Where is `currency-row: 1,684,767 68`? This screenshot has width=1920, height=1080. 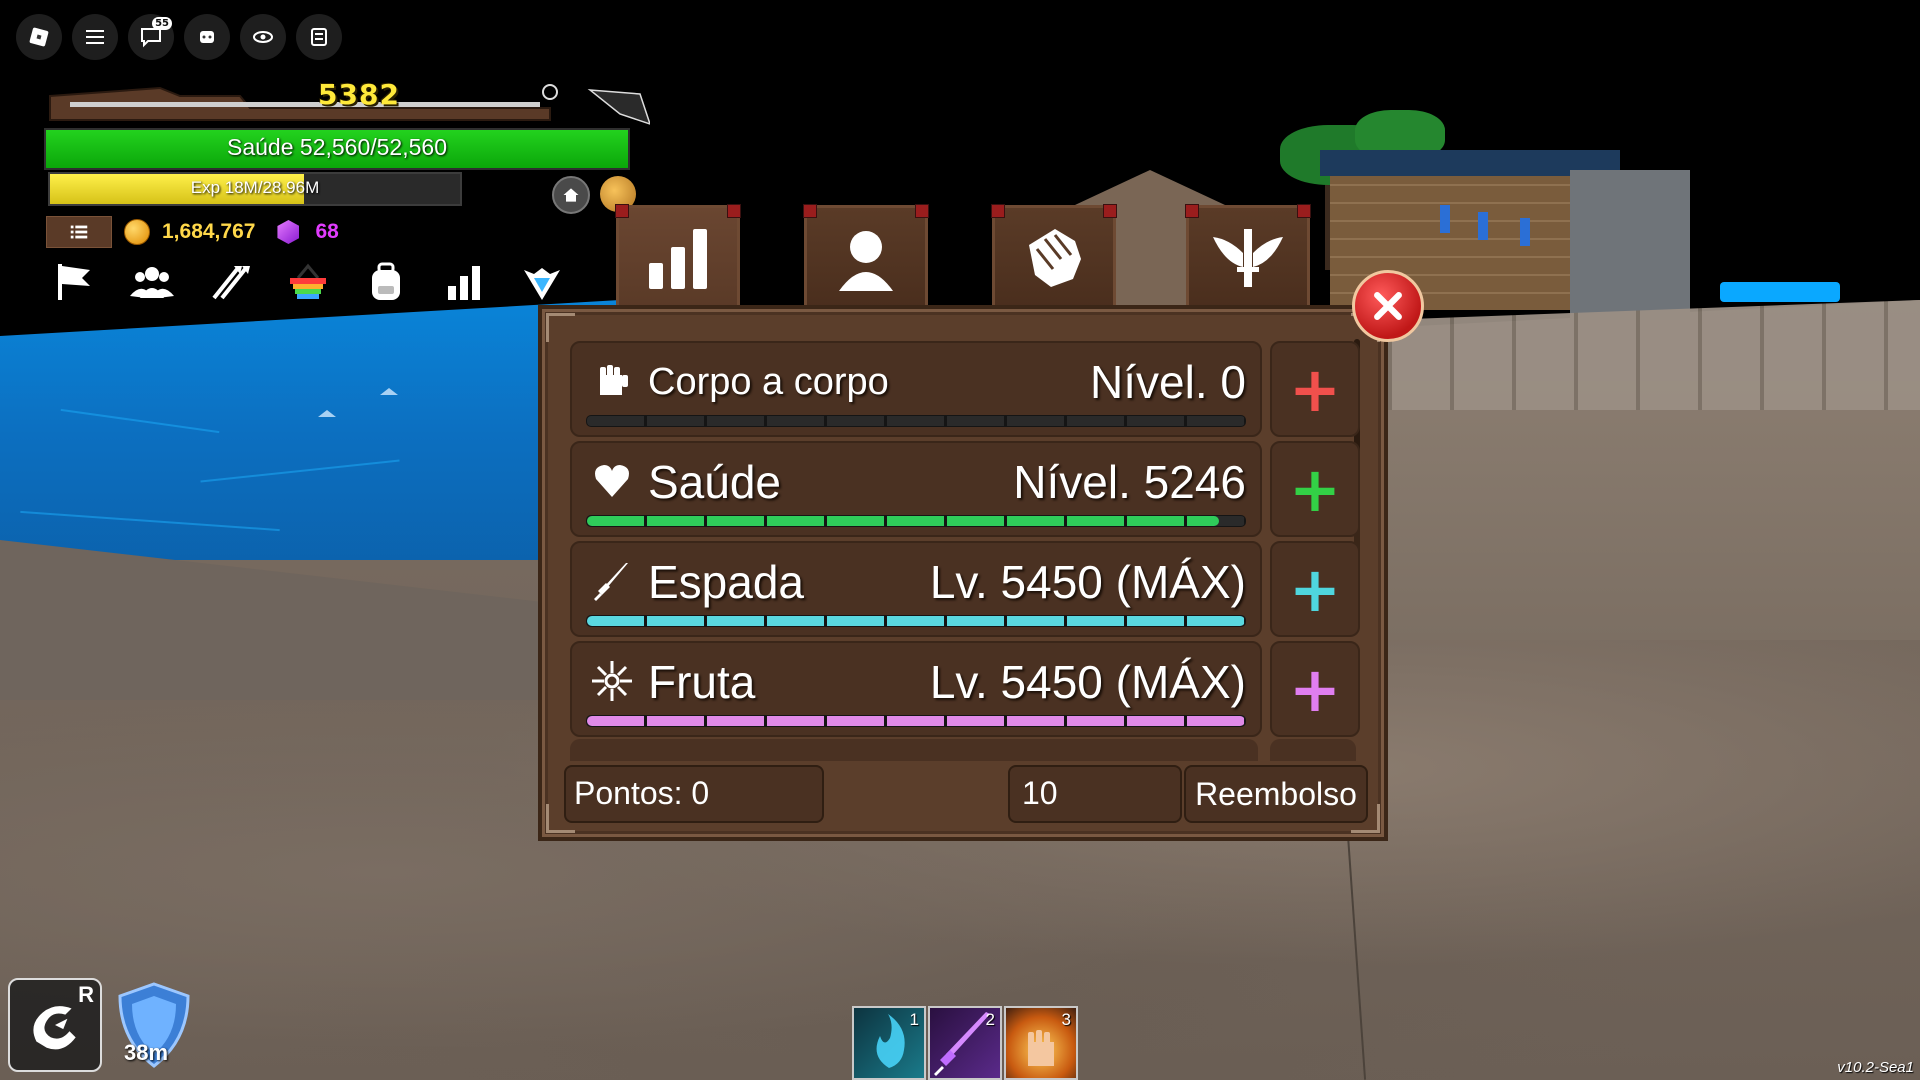
currency-row: 1,684,767 68 is located at coordinates (192, 232).